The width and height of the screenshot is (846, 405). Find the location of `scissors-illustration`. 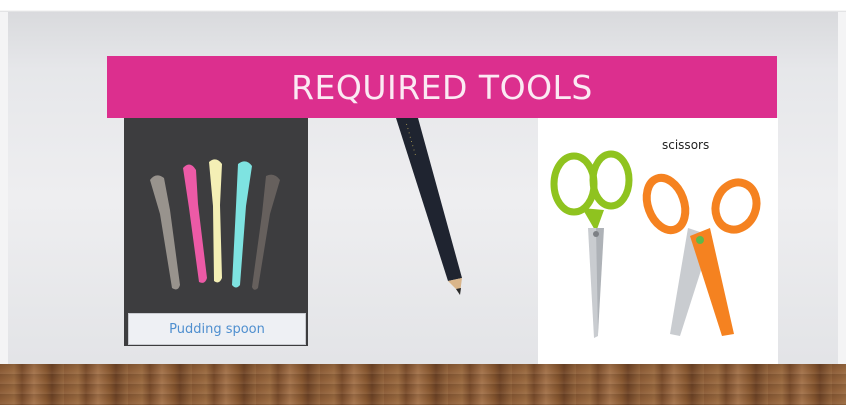

scissors-illustration is located at coordinates (655, 244).